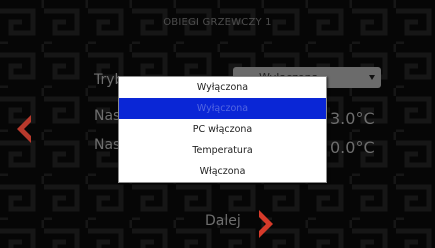 The height and width of the screenshot is (248, 435). I want to click on chevron-right-icon, so click(266, 224).